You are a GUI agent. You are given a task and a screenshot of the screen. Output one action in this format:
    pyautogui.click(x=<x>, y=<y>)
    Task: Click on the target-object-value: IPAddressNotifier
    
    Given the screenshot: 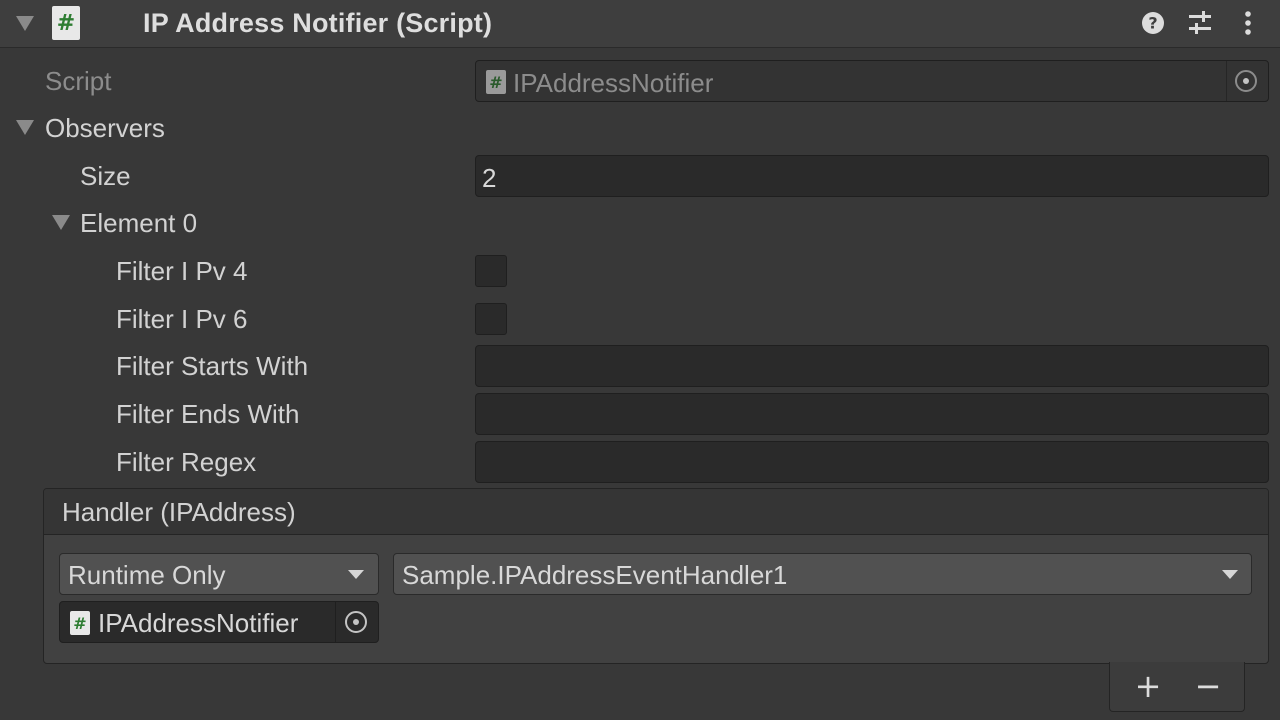 What is the action you would take?
    pyautogui.click(x=198, y=623)
    